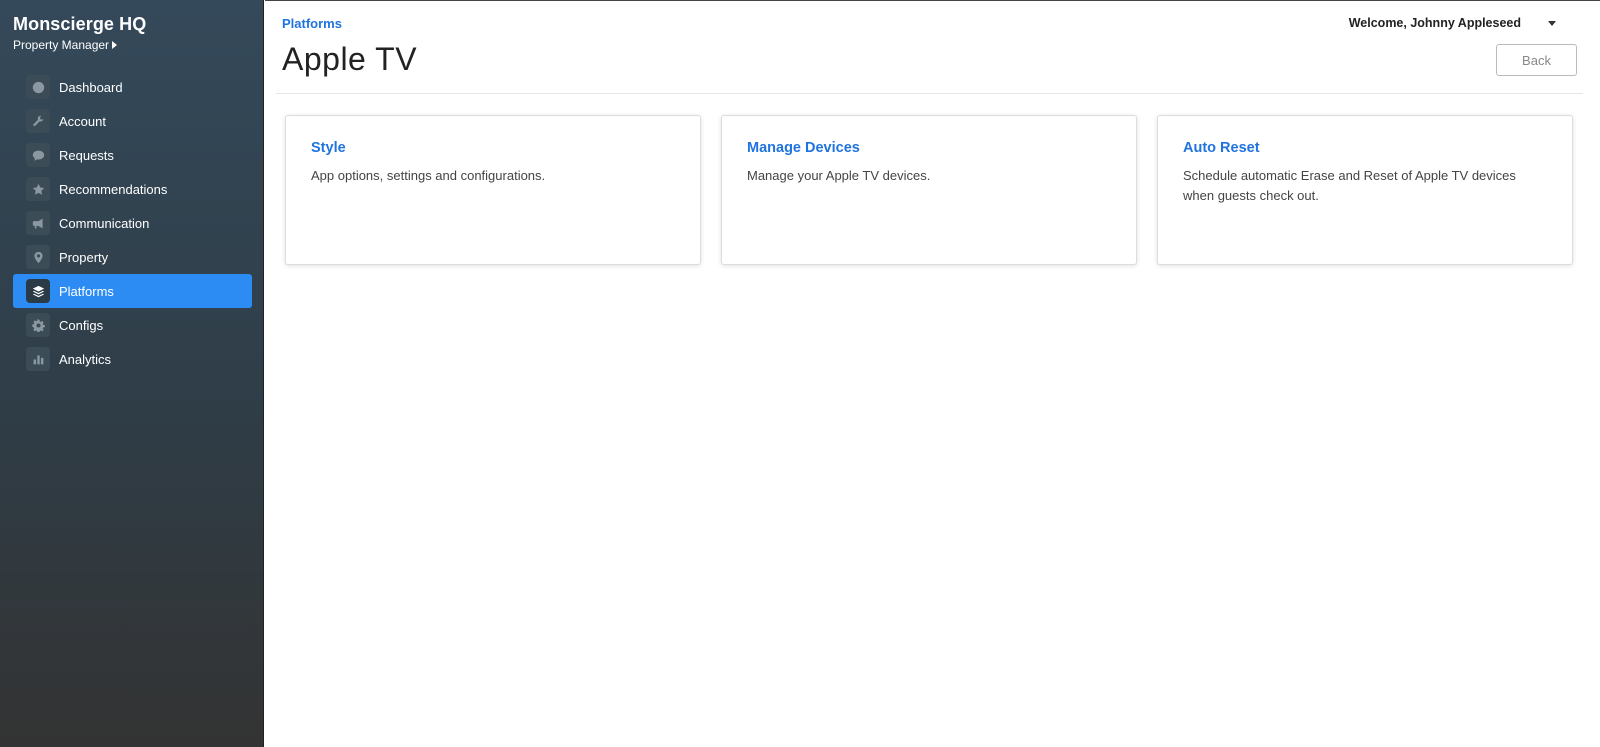 Image resolution: width=1600 pixels, height=747 pixels. What do you see at coordinates (132, 291) in the screenshot?
I see `sidebar-item-platforms: Platforms` at bounding box center [132, 291].